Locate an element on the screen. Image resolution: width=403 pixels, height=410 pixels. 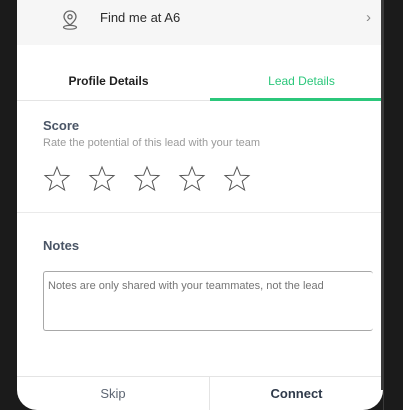
chevron-right-icon: › is located at coordinates (368, 17).